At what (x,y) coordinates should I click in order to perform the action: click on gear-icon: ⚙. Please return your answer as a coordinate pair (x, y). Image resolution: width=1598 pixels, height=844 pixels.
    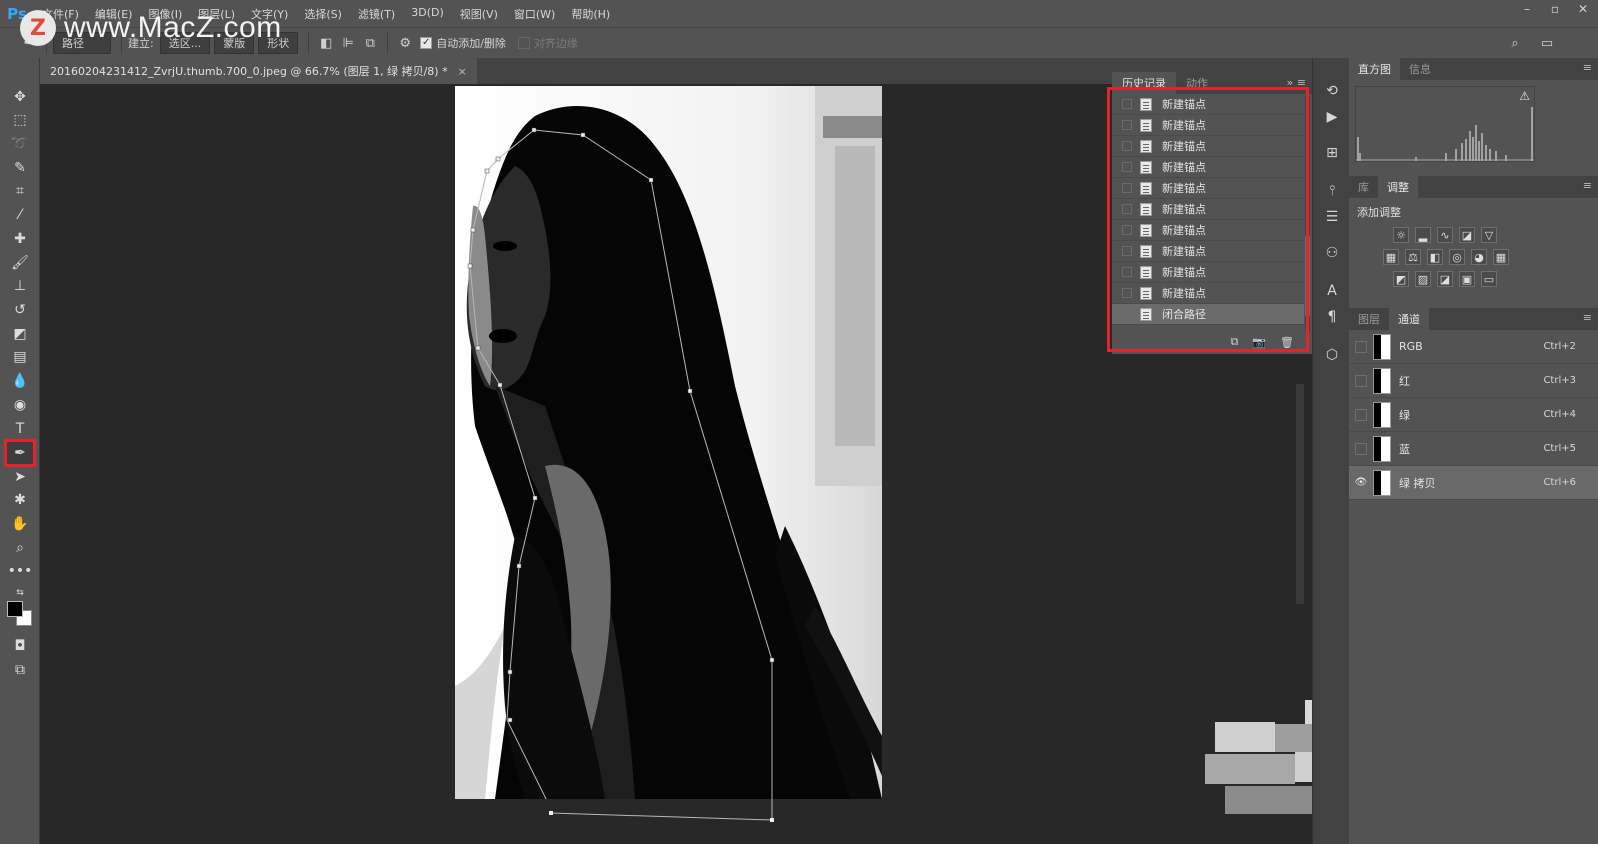
    Looking at the image, I should click on (405, 43).